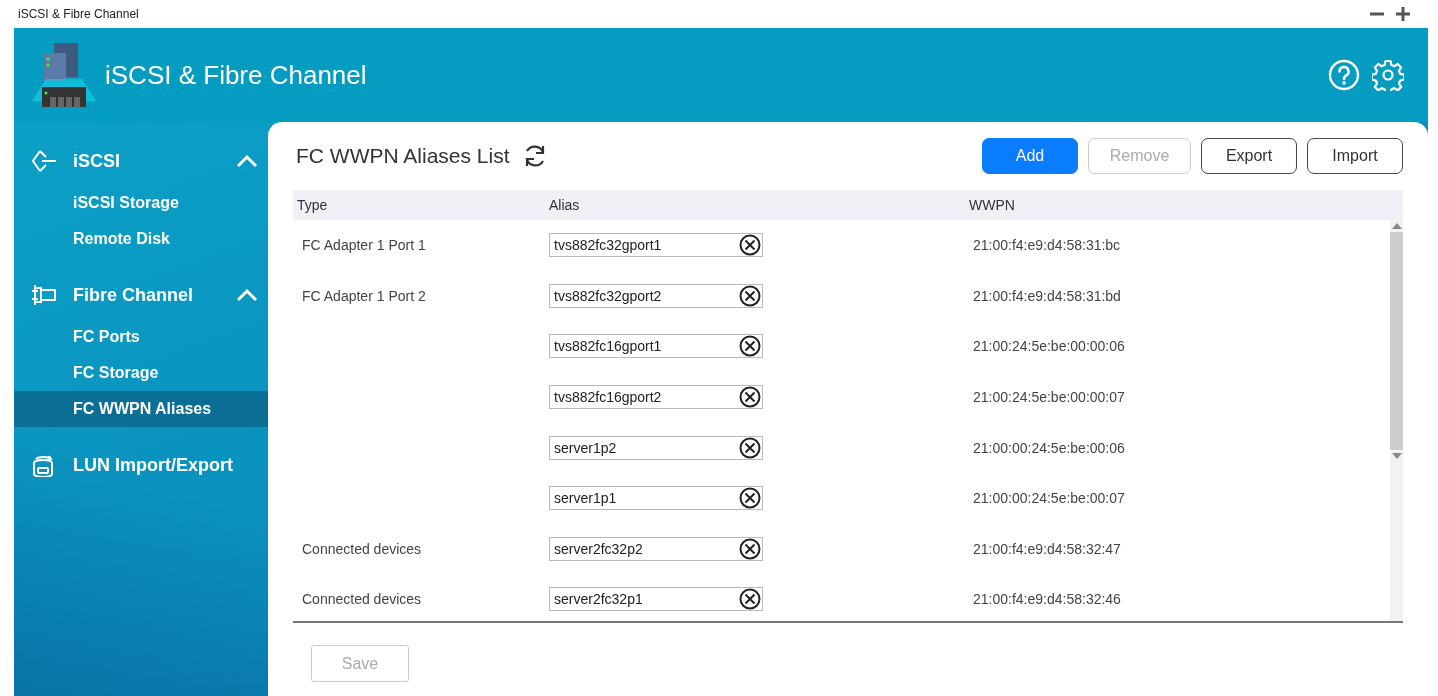  What do you see at coordinates (1049, 447) in the screenshot?
I see `table-cell: 21:00:00:24:5e:be:00:06` at bounding box center [1049, 447].